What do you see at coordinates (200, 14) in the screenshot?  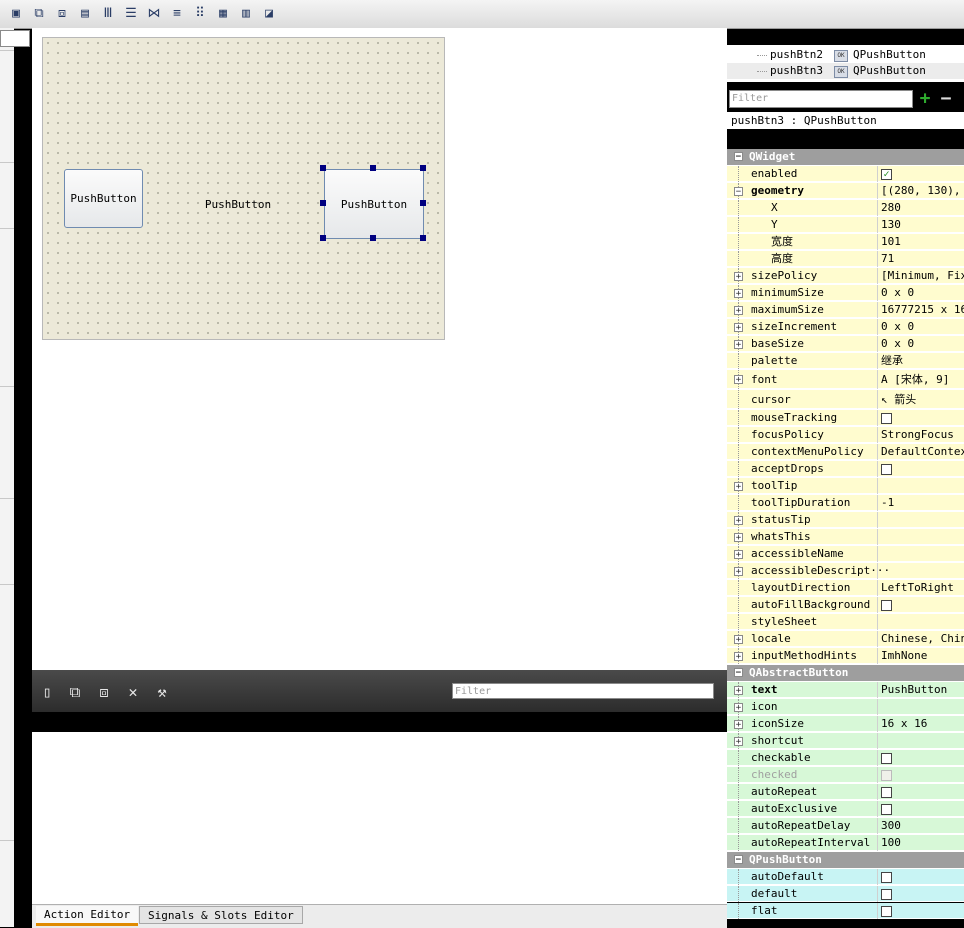 I see `layout-grid-icon: ⠿` at bounding box center [200, 14].